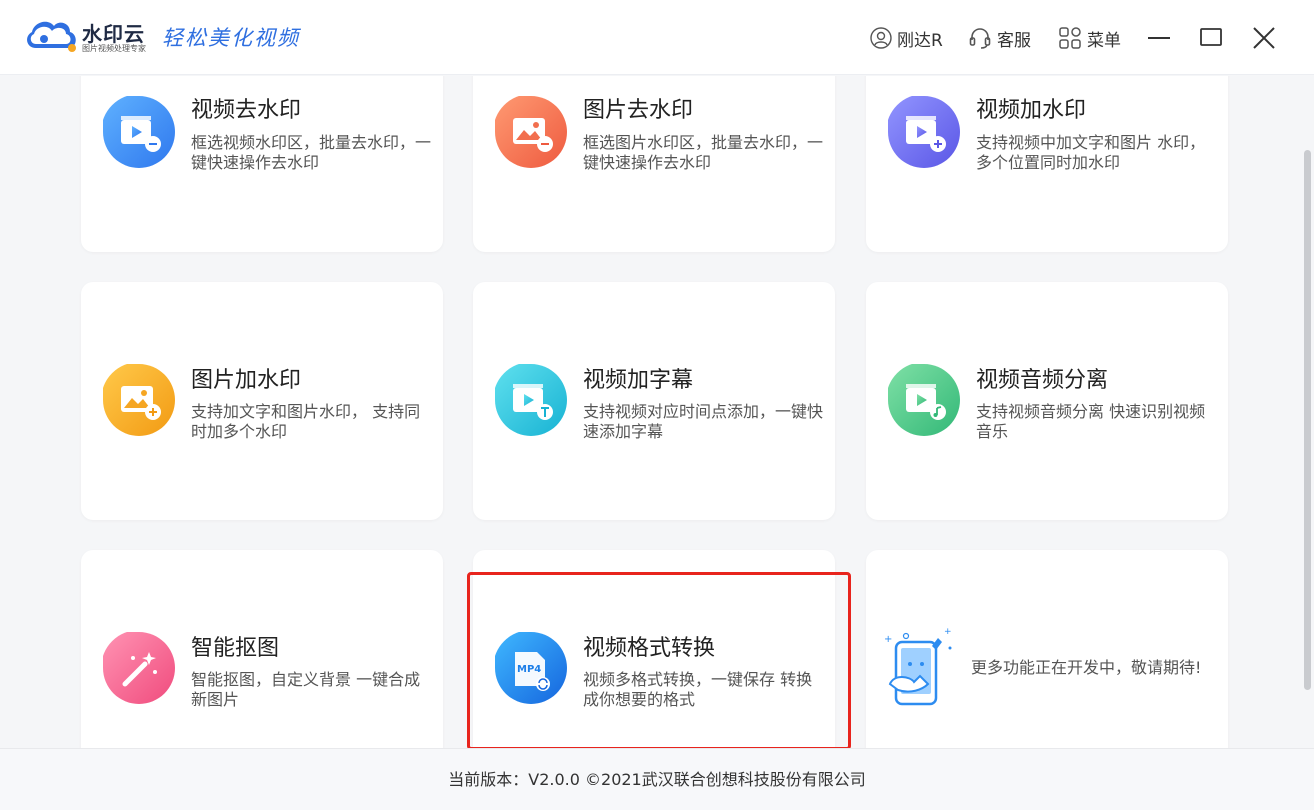 The image size is (1314, 810). Describe the element at coordinates (1307, 420) in the screenshot. I see `scrollbar-thumb` at that location.